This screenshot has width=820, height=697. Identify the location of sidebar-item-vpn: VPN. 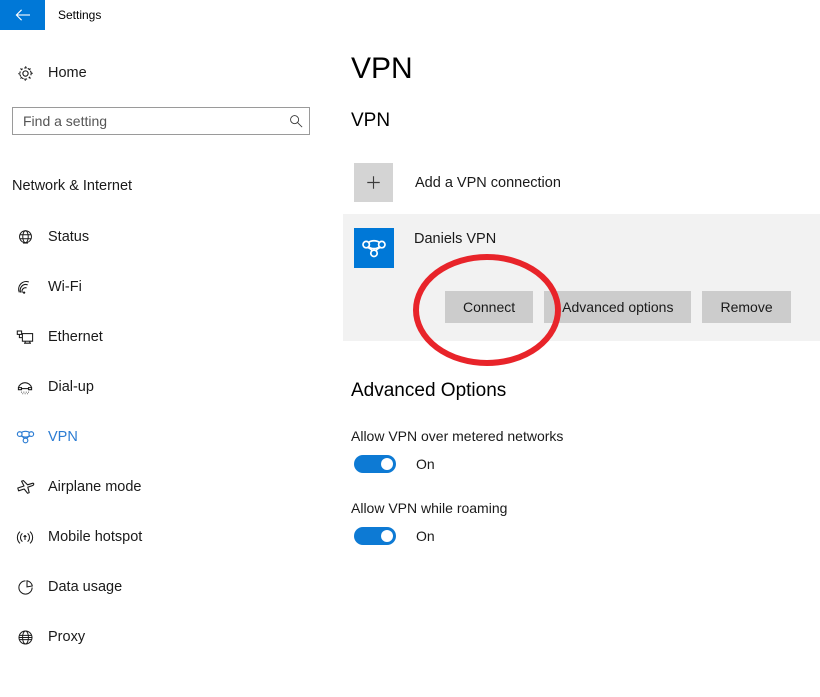
(170, 437).